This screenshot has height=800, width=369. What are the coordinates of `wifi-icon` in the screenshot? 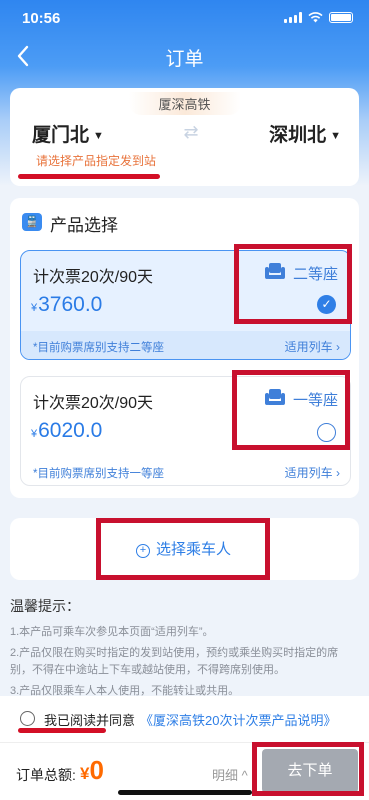 It's located at (315, 17).